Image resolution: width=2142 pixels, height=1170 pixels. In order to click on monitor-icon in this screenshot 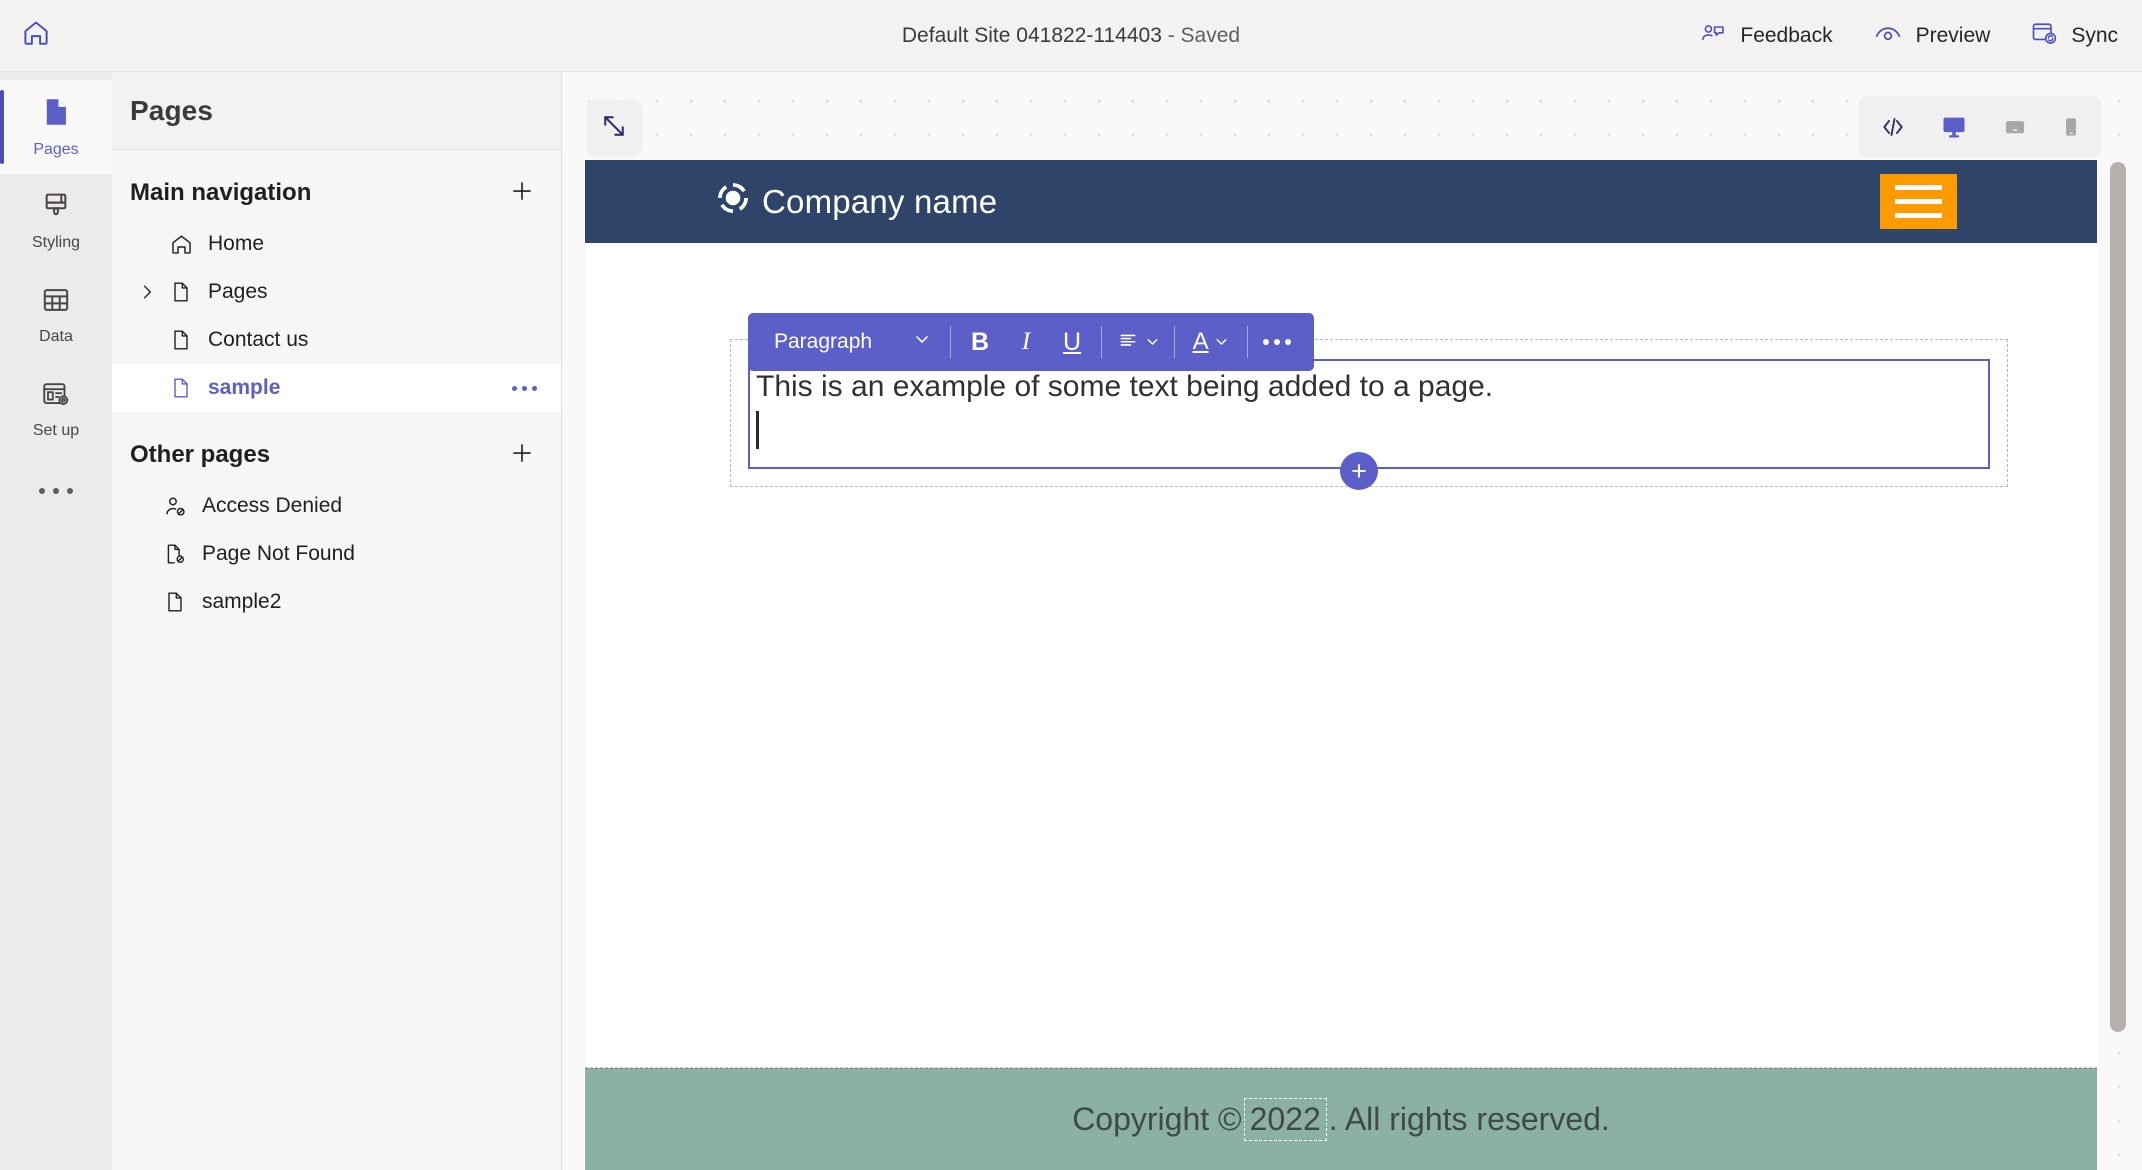, I will do `click(1954, 127)`.